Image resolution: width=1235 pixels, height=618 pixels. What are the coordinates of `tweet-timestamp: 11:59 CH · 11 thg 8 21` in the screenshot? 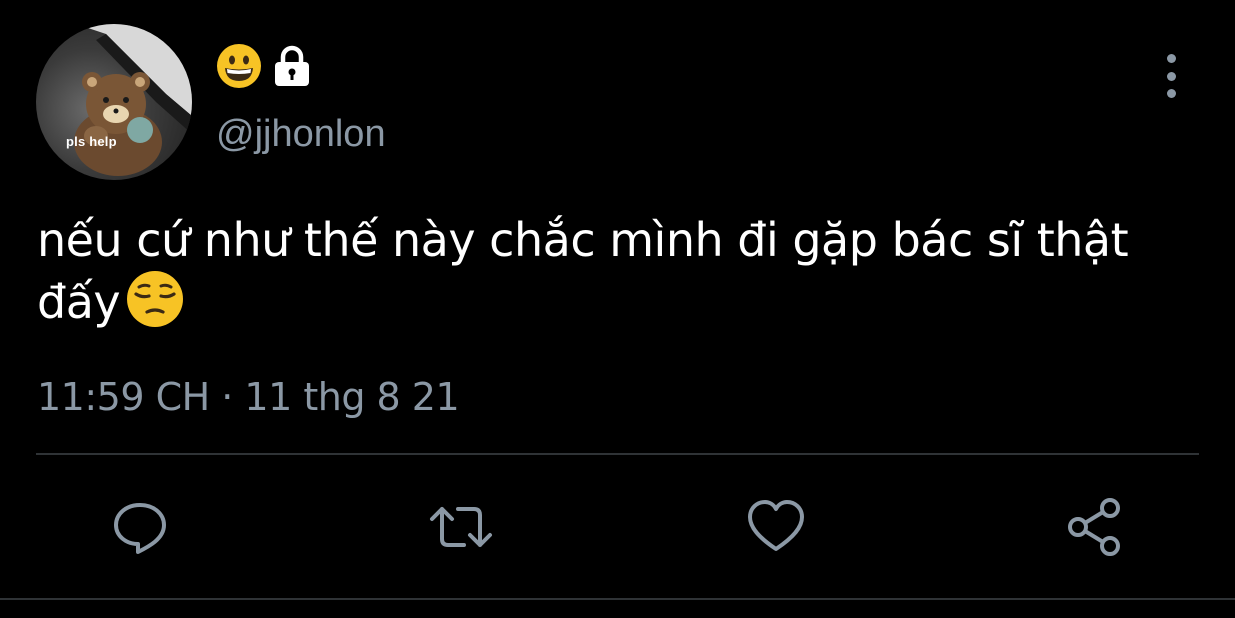 It's located at (248, 397).